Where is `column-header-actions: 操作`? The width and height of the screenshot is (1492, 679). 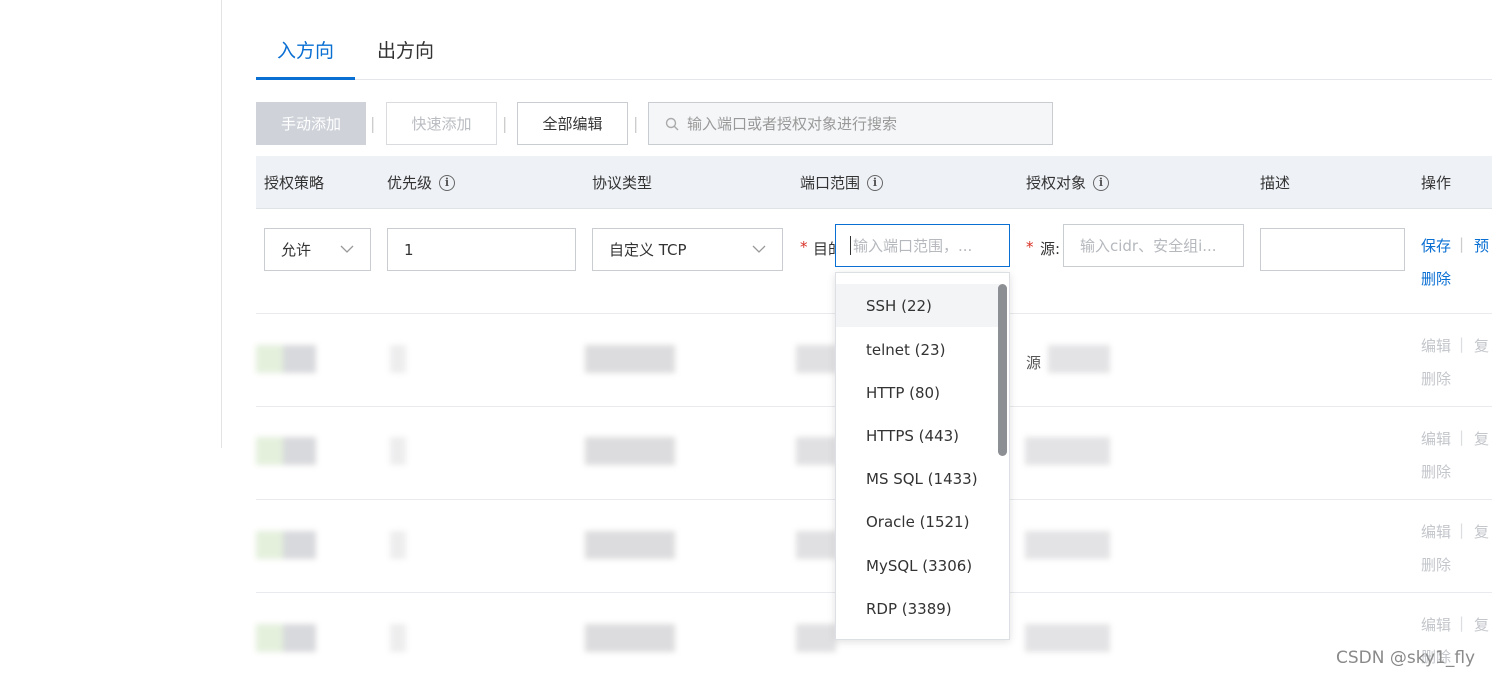 column-header-actions: 操作 is located at coordinates (1436, 183).